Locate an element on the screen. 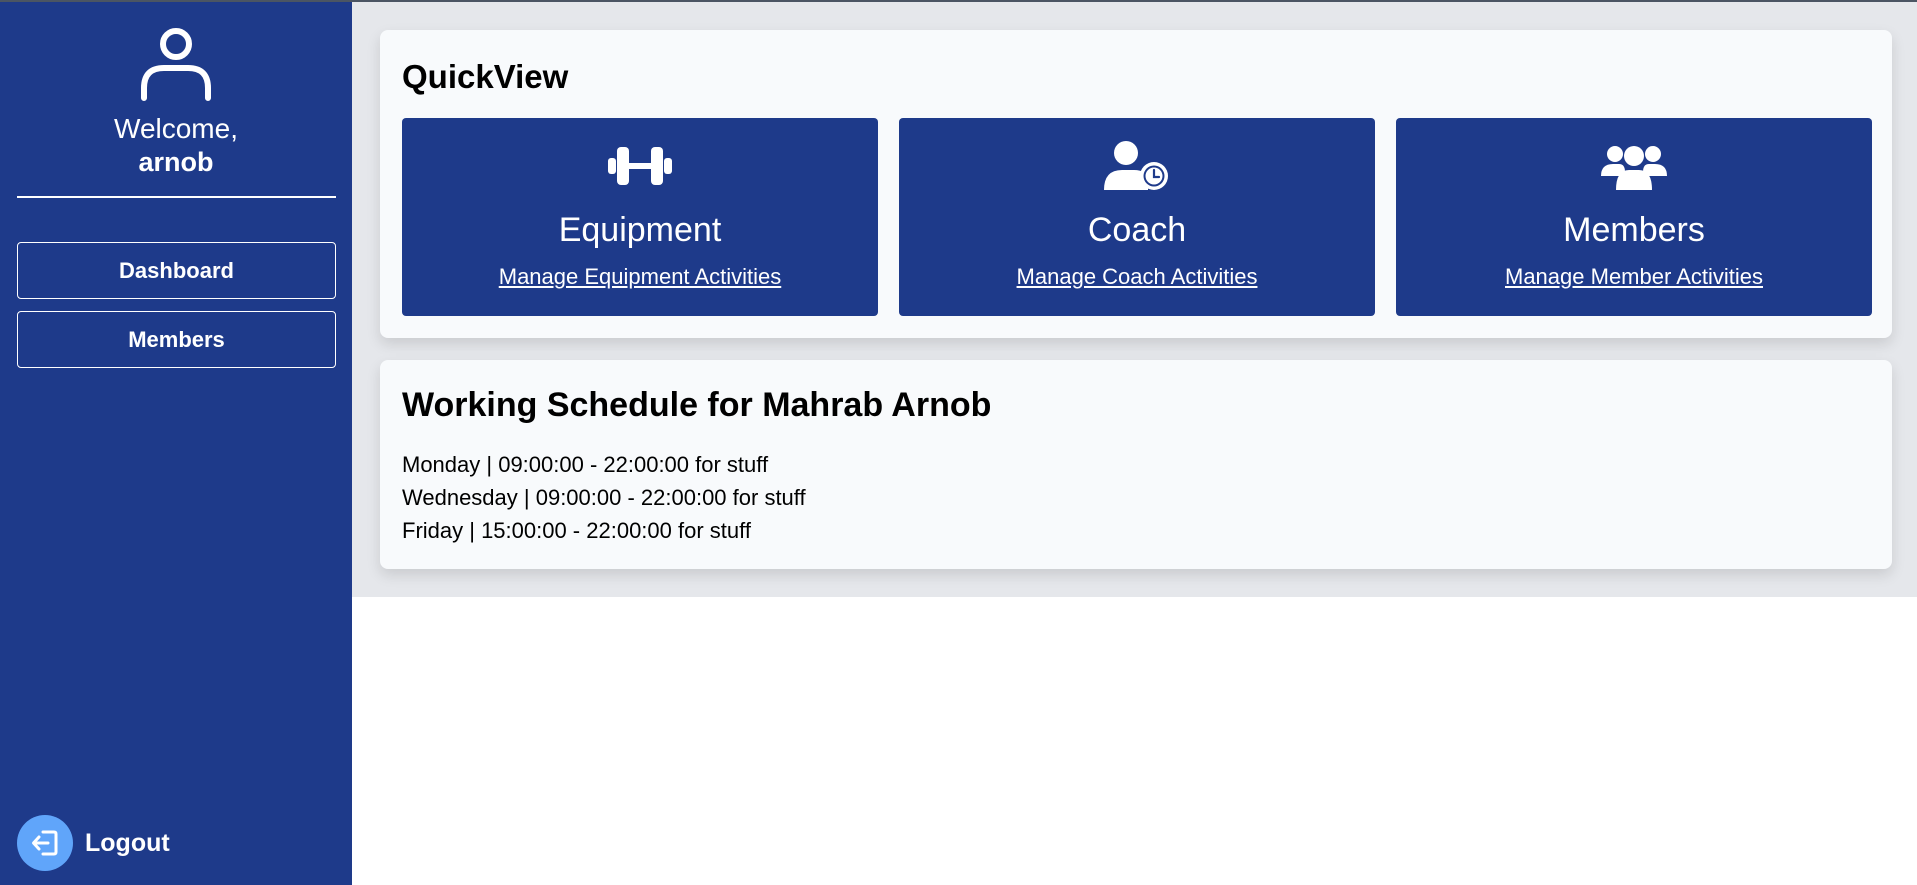  sidebar-item-label: Dashboard is located at coordinates (176, 270).